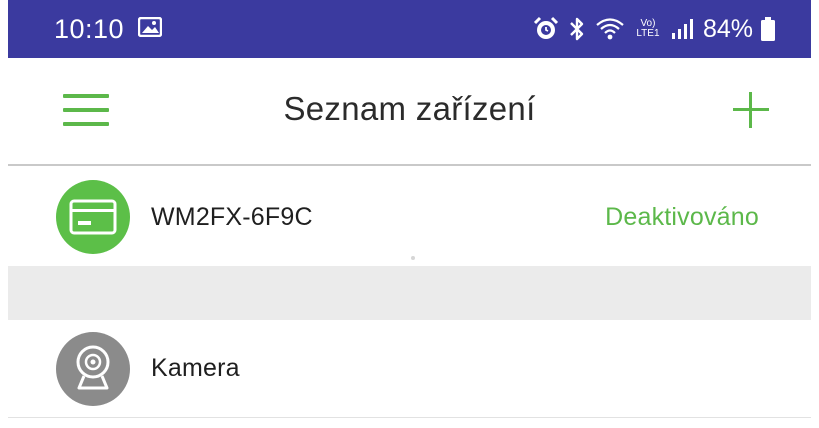 The image size is (819, 428). What do you see at coordinates (683, 29) in the screenshot?
I see `signal-icon` at bounding box center [683, 29].